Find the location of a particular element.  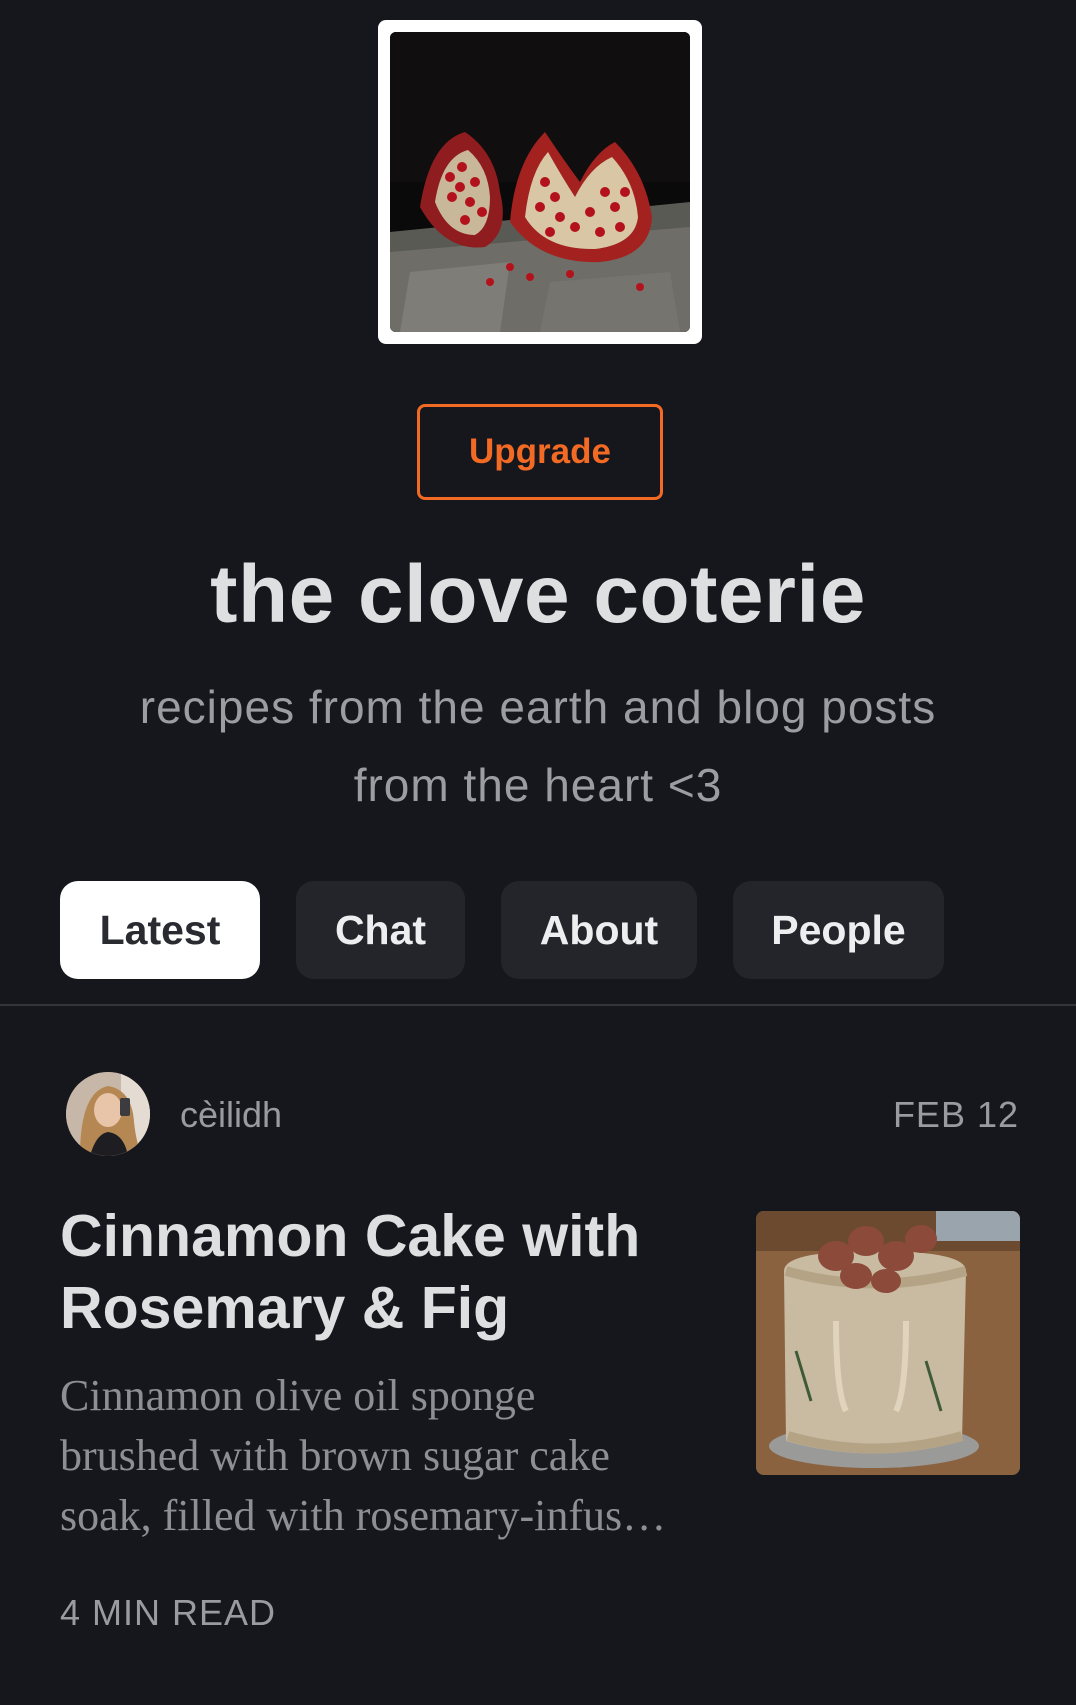

publication-logo is located at coordinates (540, 182).